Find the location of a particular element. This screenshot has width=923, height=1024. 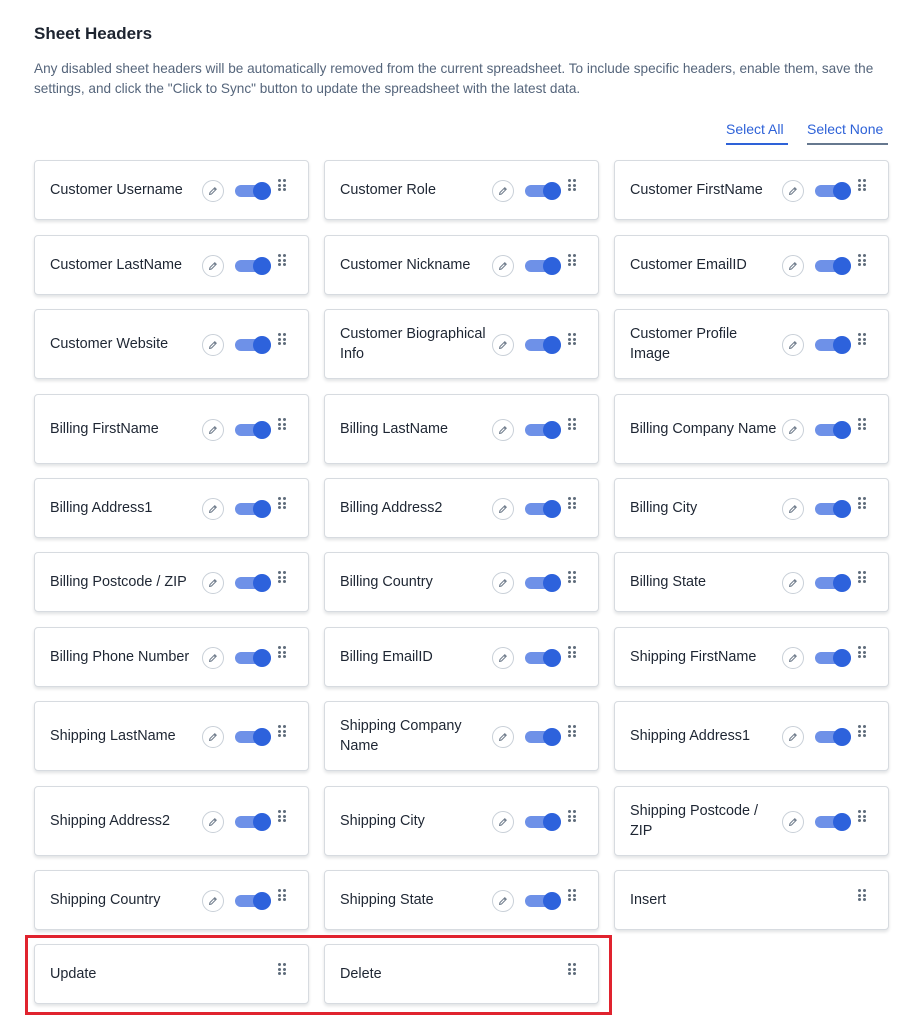

pencil-icon is located at coordinates (213, 430).